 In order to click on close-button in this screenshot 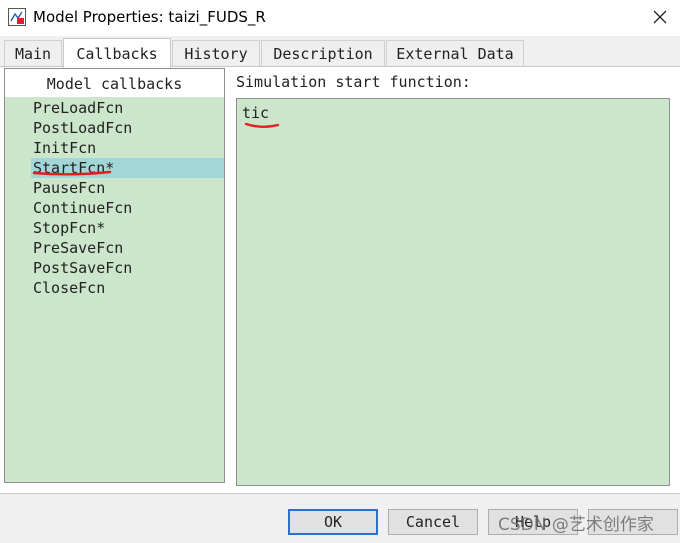, I will do `click(660, 18)`.